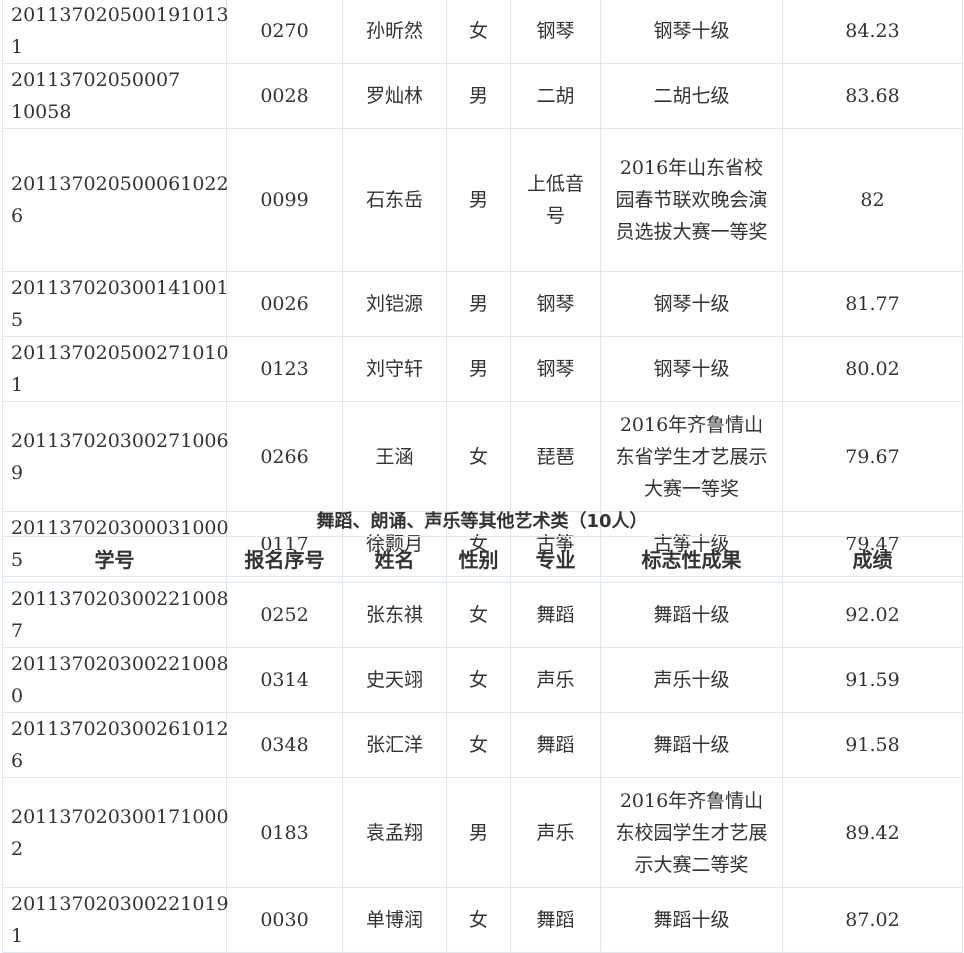  What do you see at coordinates (691, 832) in the screenshot?
I see `student-achievement: 2016年齐鲁情山东校园学生才艺展示大赛二等奖` at bounding box center [691, 832].